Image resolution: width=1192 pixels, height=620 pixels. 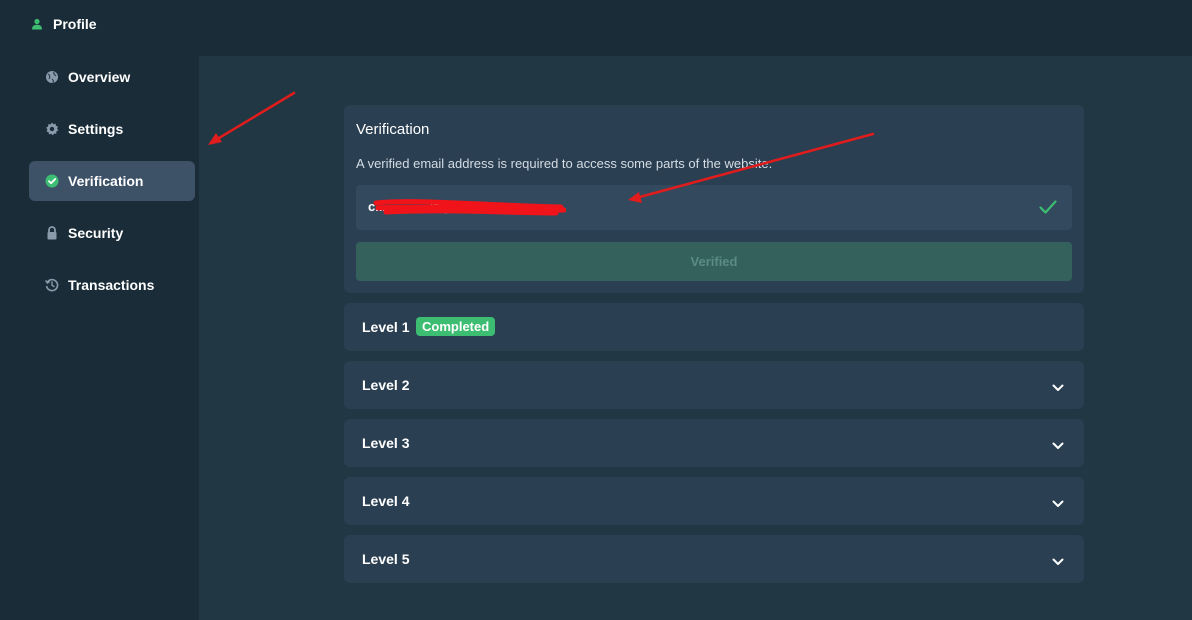 I want to click on gear-icon, so click(x=52, y=129).